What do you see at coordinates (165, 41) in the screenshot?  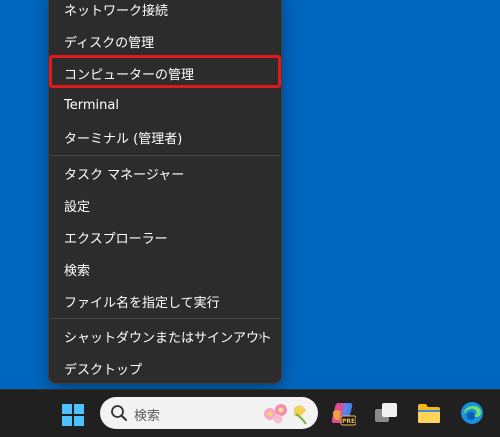 I see `menu-item-disk-management: ディスクの管理` at bounding box center [165, 41].